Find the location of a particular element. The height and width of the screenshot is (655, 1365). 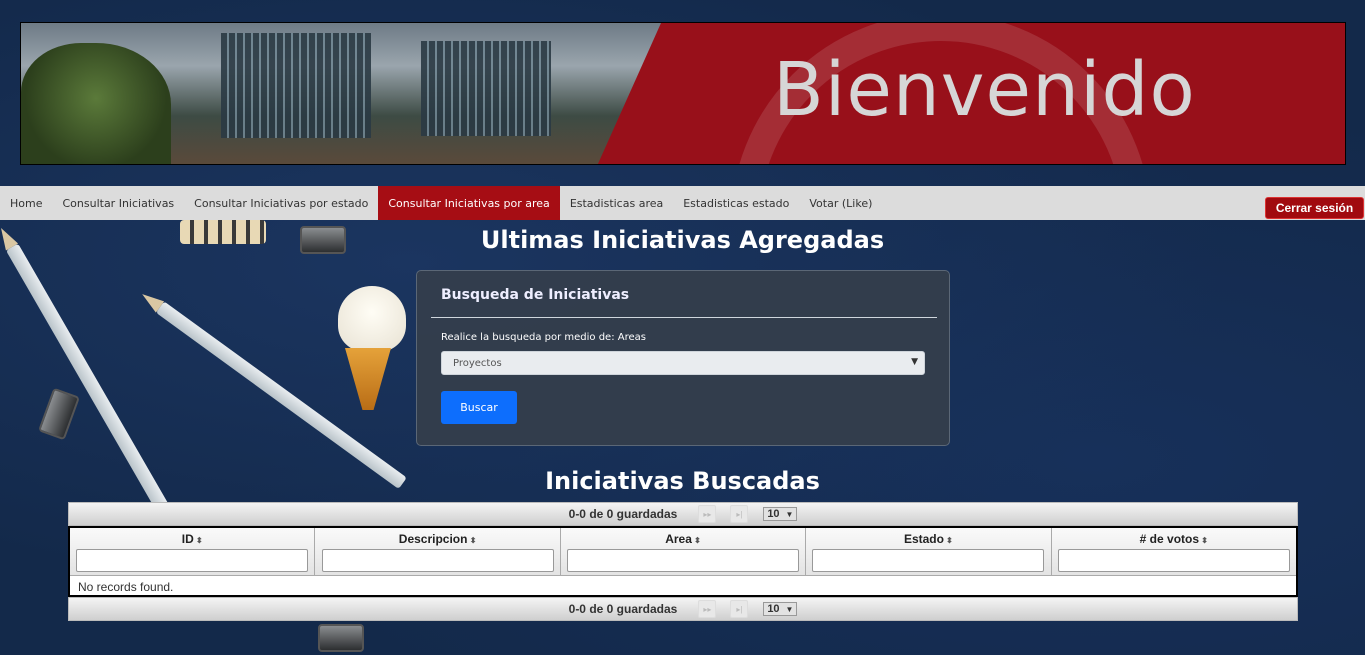

nav-item-consultar-iniciativas-por-area: Consultar Iniciativas por area is located at coordinates (469, 203).